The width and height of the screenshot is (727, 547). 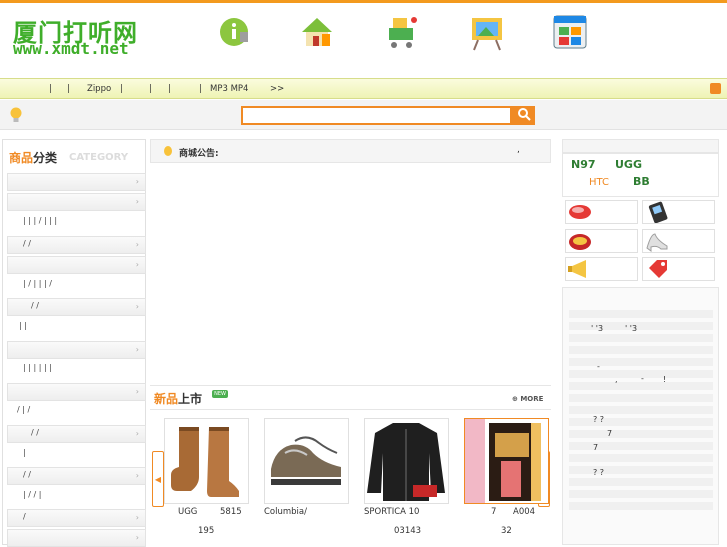 What do you see at coordinates (37, 283) in the screenshot?
I see `category-sub: | / | | | /` at bounding box center [37, 283].